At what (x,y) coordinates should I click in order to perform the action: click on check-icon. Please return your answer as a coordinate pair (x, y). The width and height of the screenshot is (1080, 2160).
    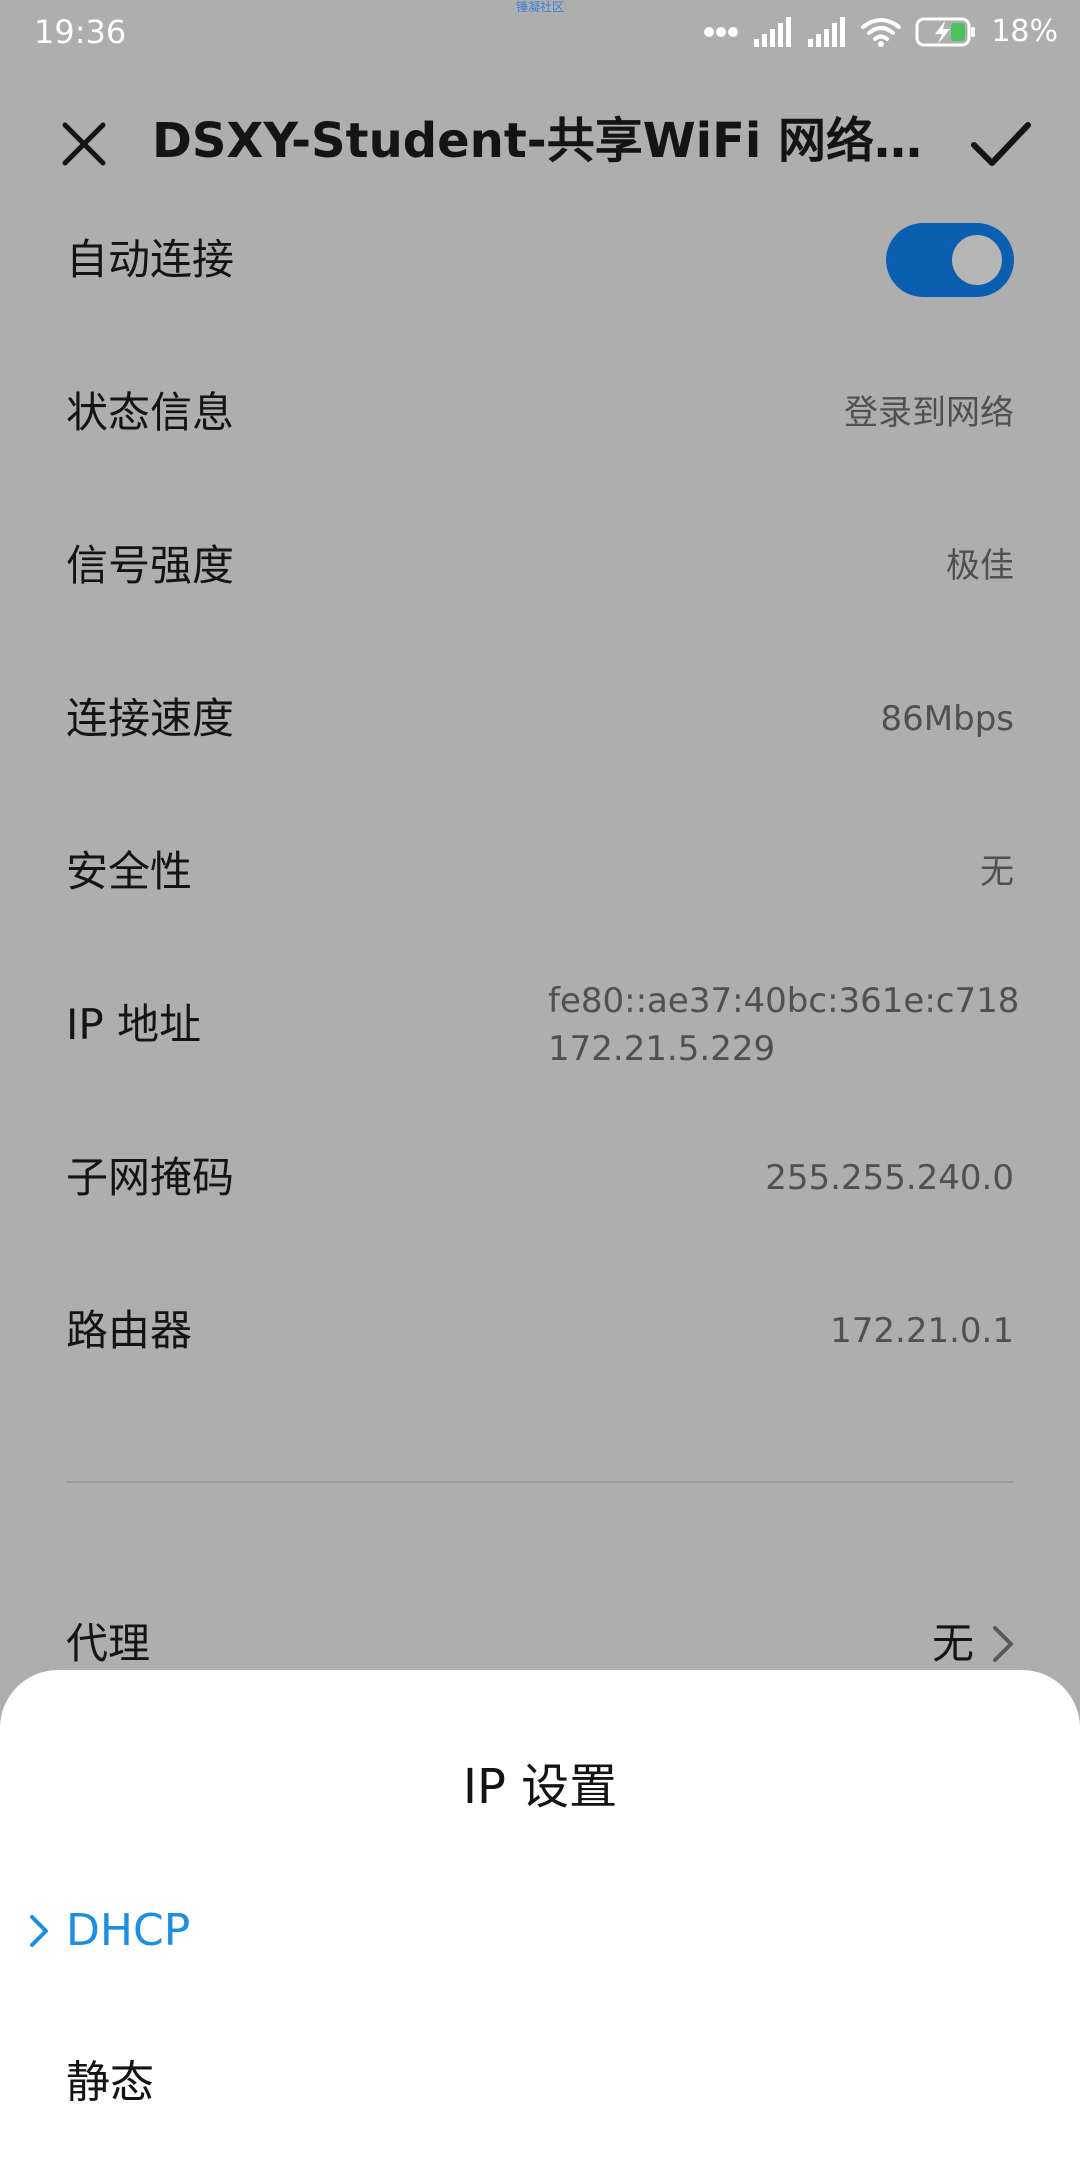
    Looking at the image, I should click on (1001, 144).